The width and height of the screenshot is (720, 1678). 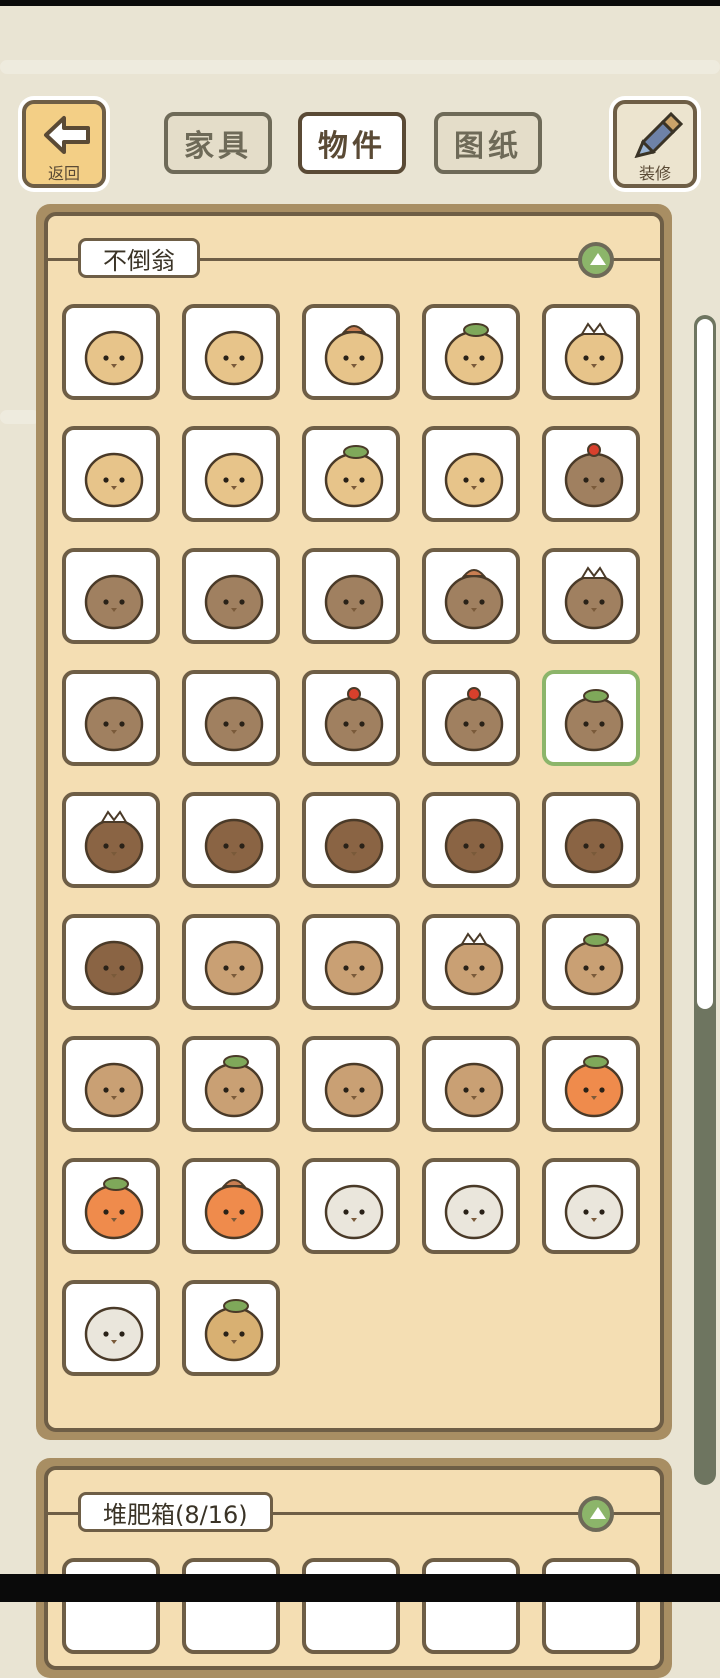 What do you see at coordinates (218, 143) in the screenshot?
I see `tab-furniture: 家具` at bounding box center [218, 143].